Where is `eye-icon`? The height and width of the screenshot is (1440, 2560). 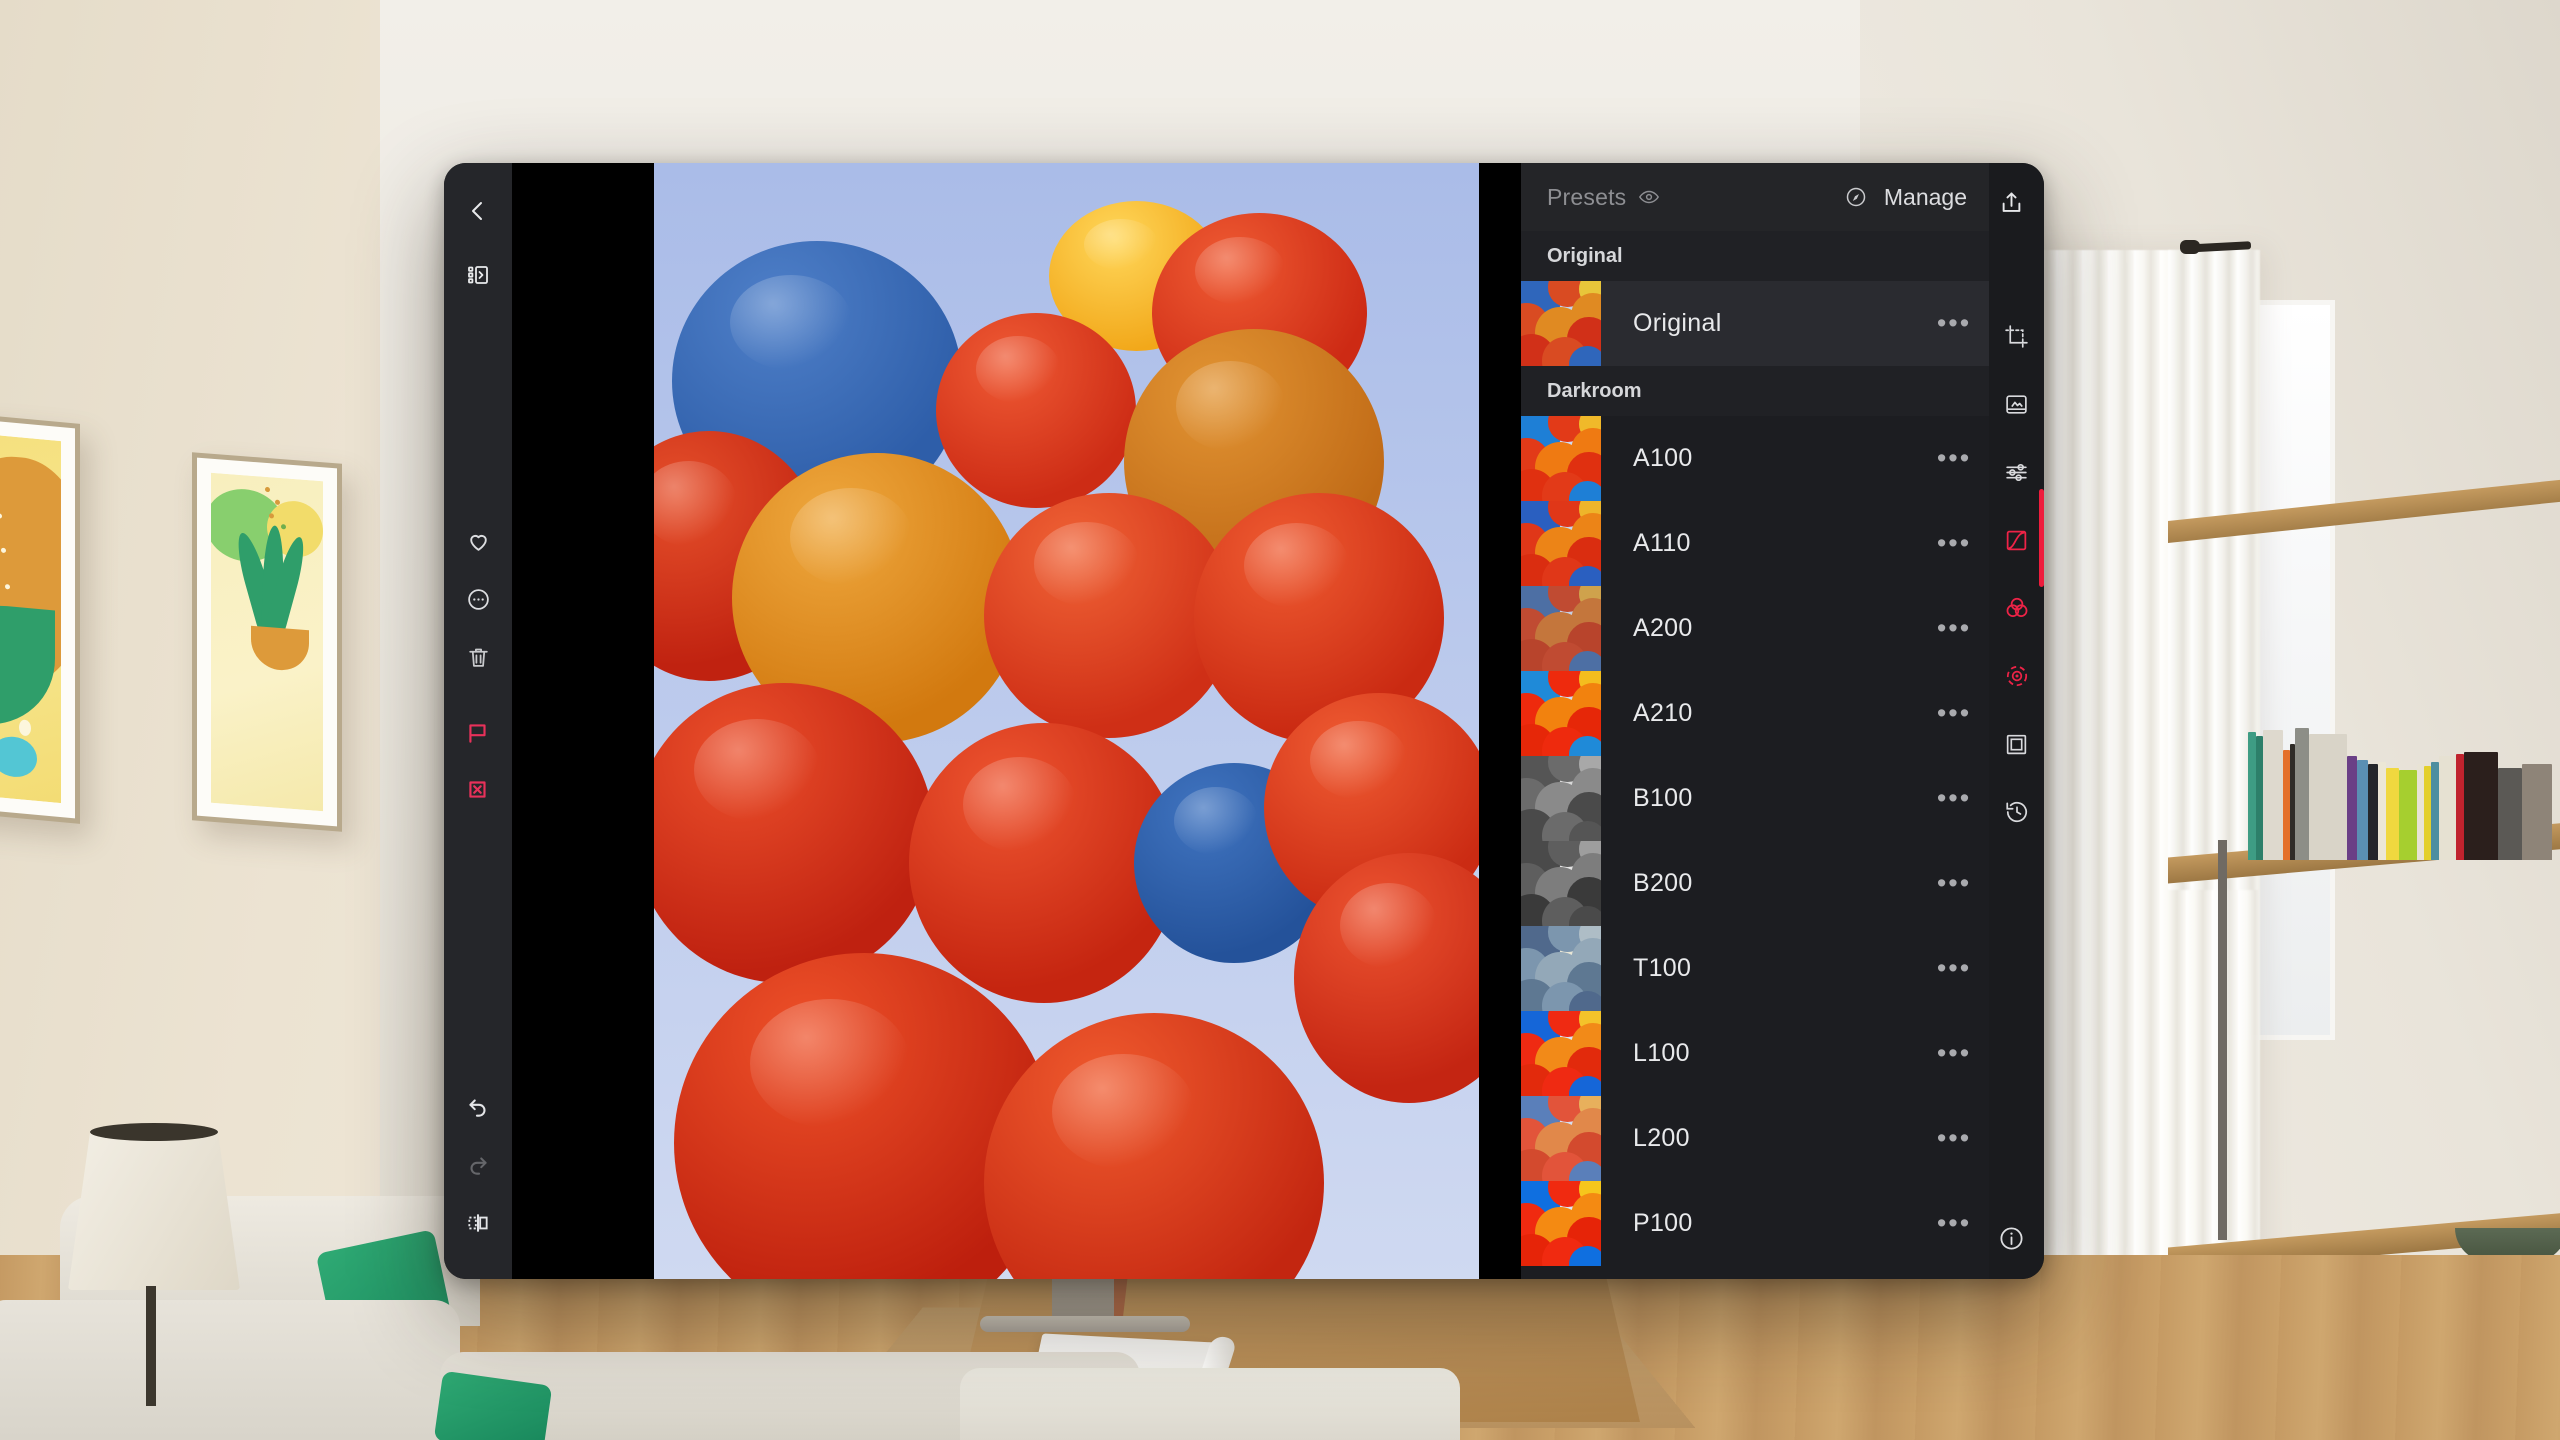 eye-icon is located at coordinates (1649, 197).